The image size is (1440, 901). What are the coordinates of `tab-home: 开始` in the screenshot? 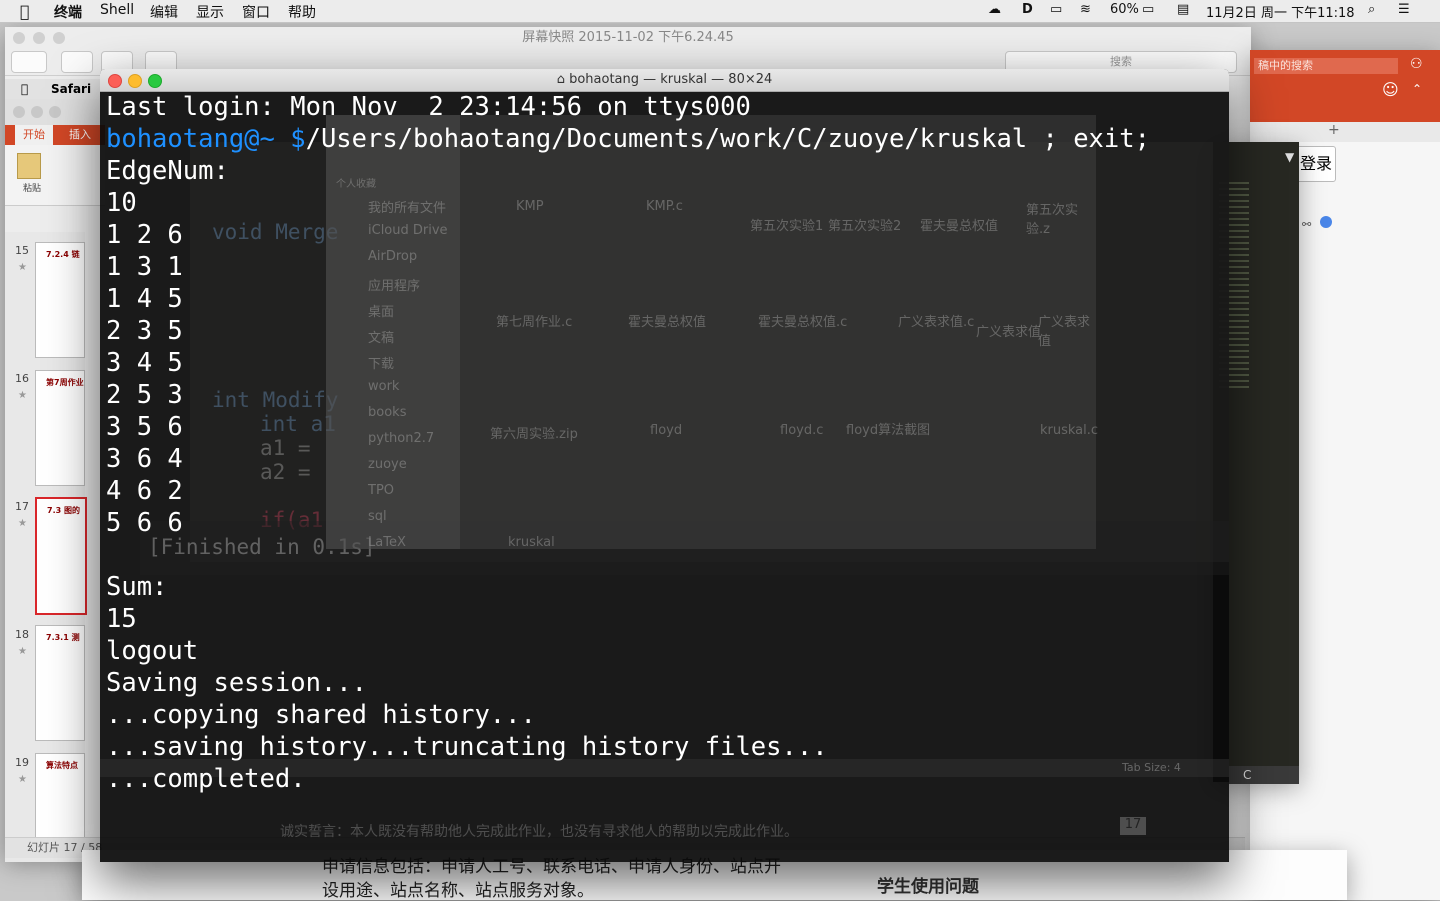 It's located at (34, 135).